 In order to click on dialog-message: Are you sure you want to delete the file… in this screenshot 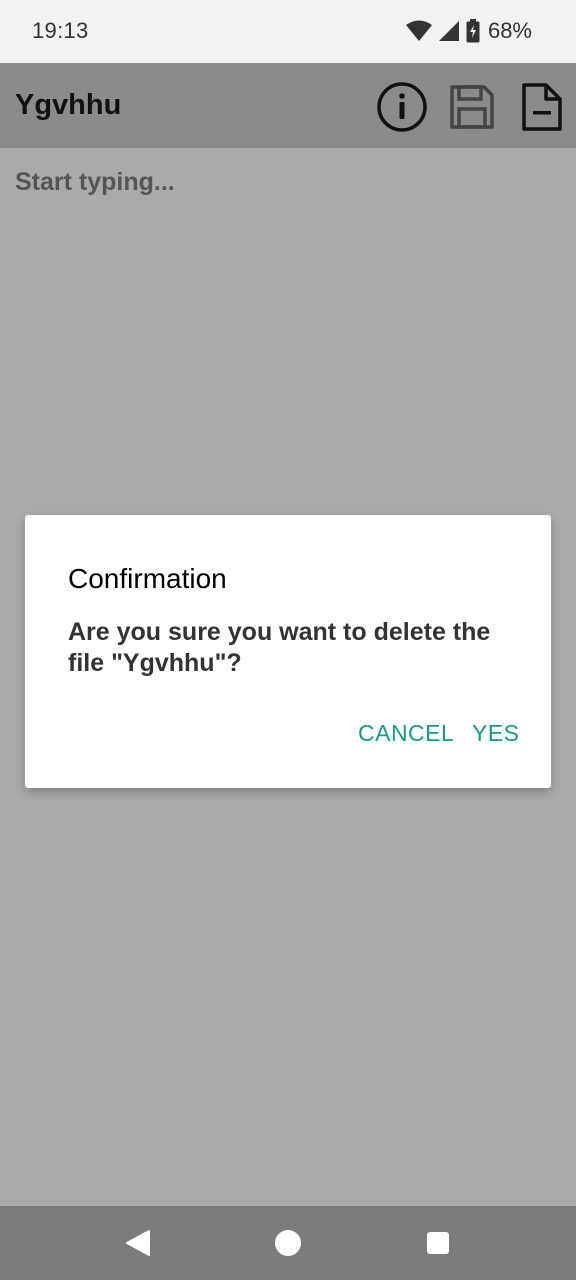, I will do `click(279, 647)`.